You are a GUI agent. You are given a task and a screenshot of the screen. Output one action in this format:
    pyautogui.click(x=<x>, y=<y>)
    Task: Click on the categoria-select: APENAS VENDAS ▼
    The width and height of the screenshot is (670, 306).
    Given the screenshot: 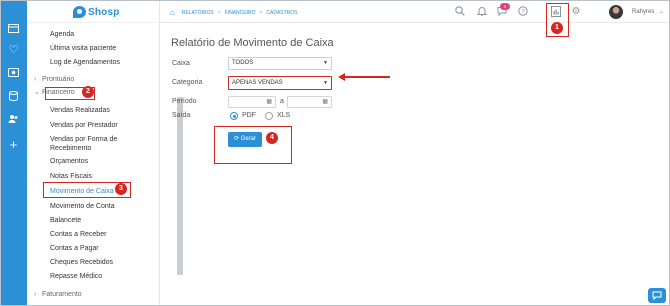 What is the action you would take?
    pyautogui.click(x=280, y=83)
    